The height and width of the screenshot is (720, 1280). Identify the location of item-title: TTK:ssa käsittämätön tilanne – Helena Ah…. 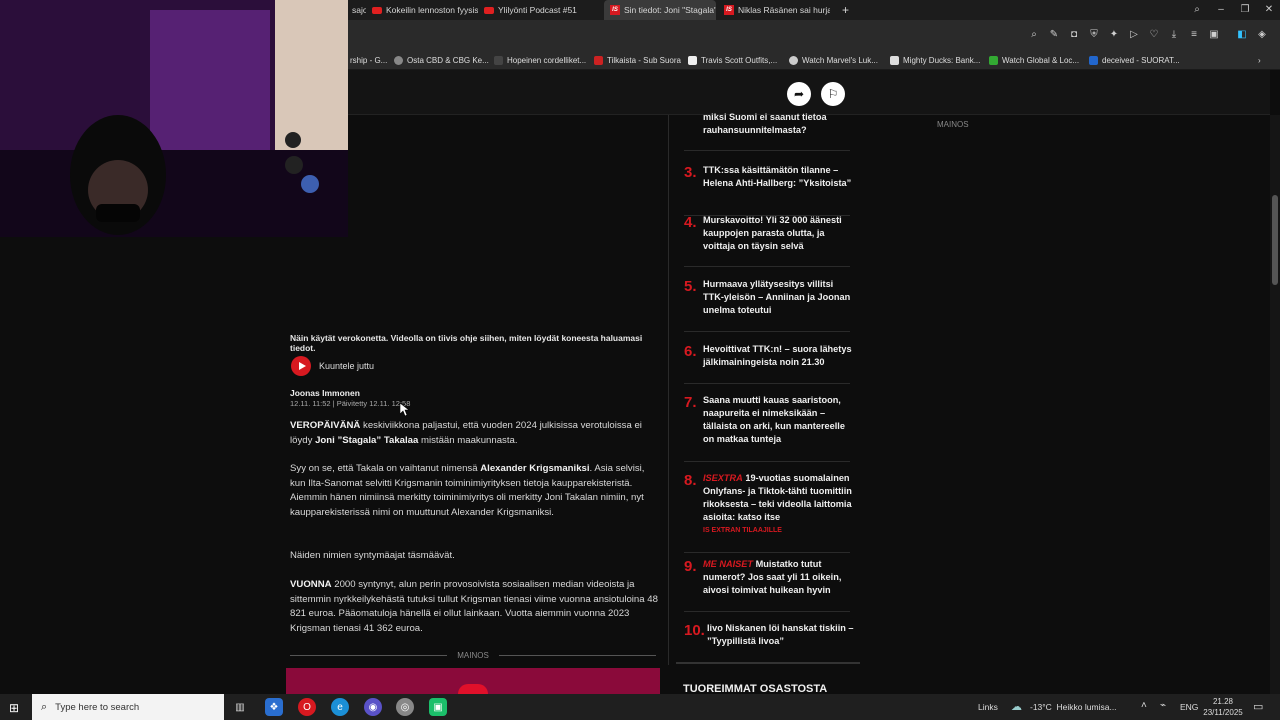
(777, 176).